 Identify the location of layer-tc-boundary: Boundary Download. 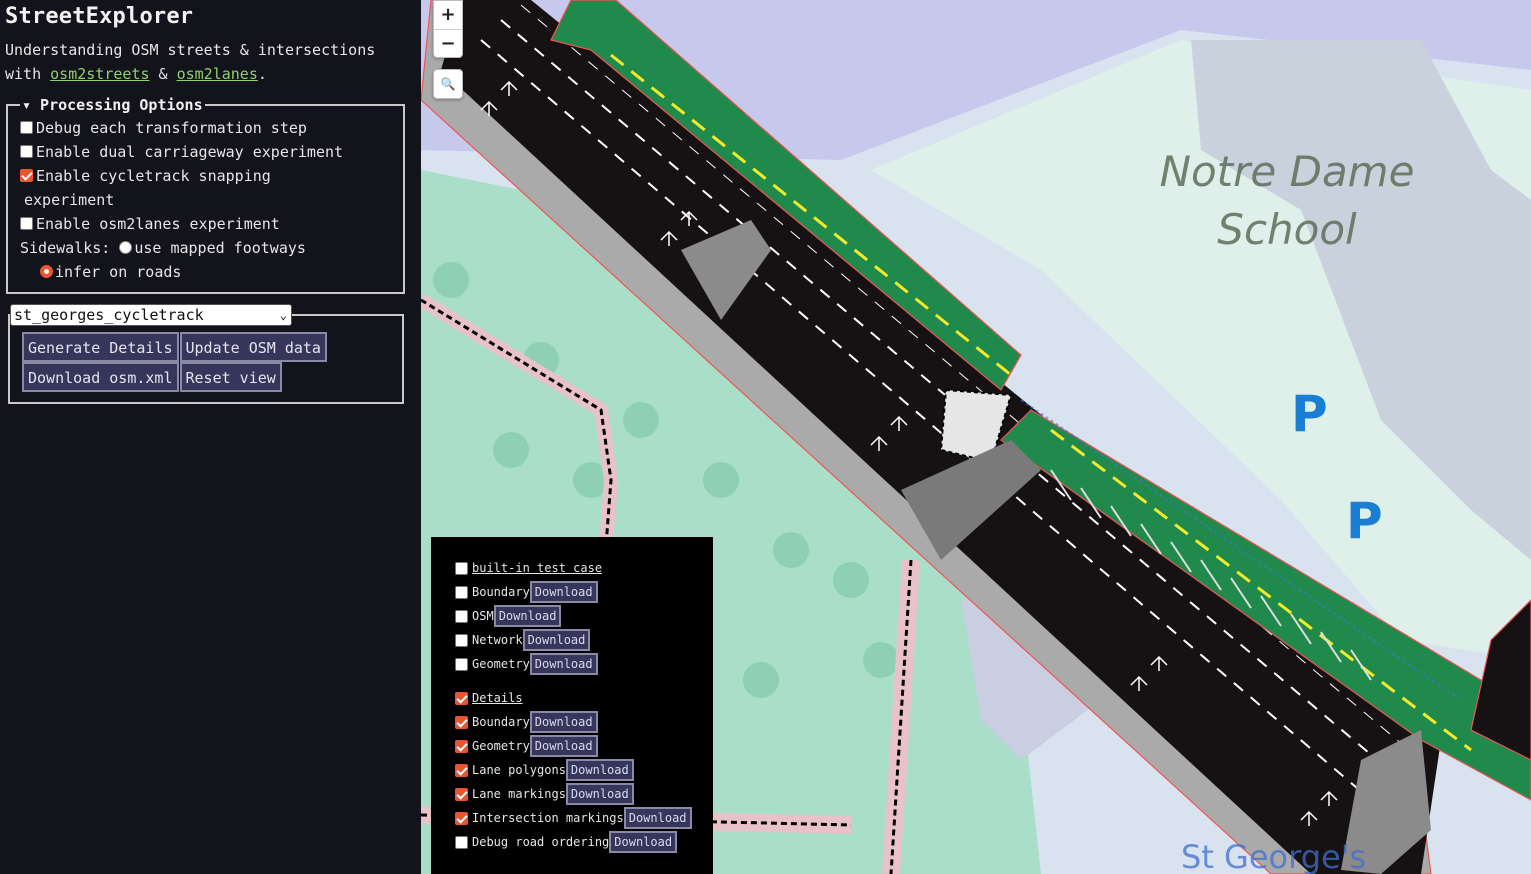
(584, 592).